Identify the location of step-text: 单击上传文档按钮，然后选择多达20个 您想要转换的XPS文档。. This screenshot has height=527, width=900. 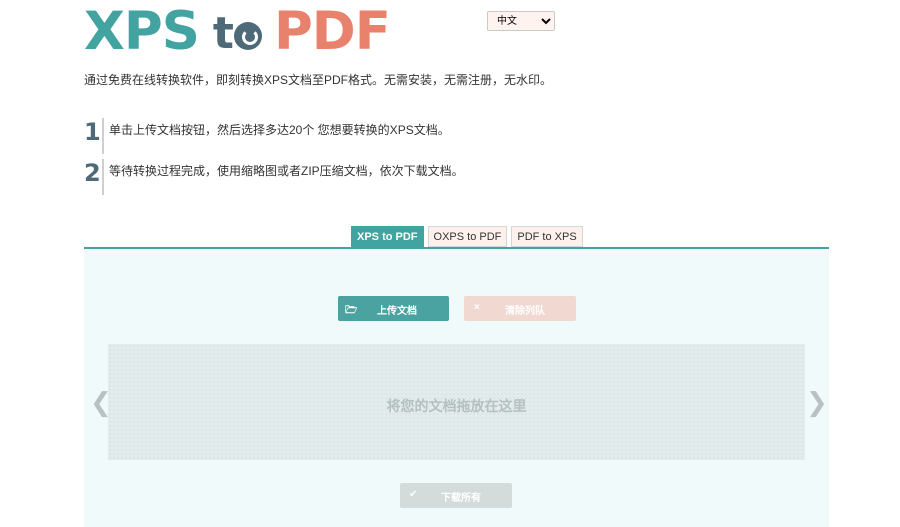
(279, 130).